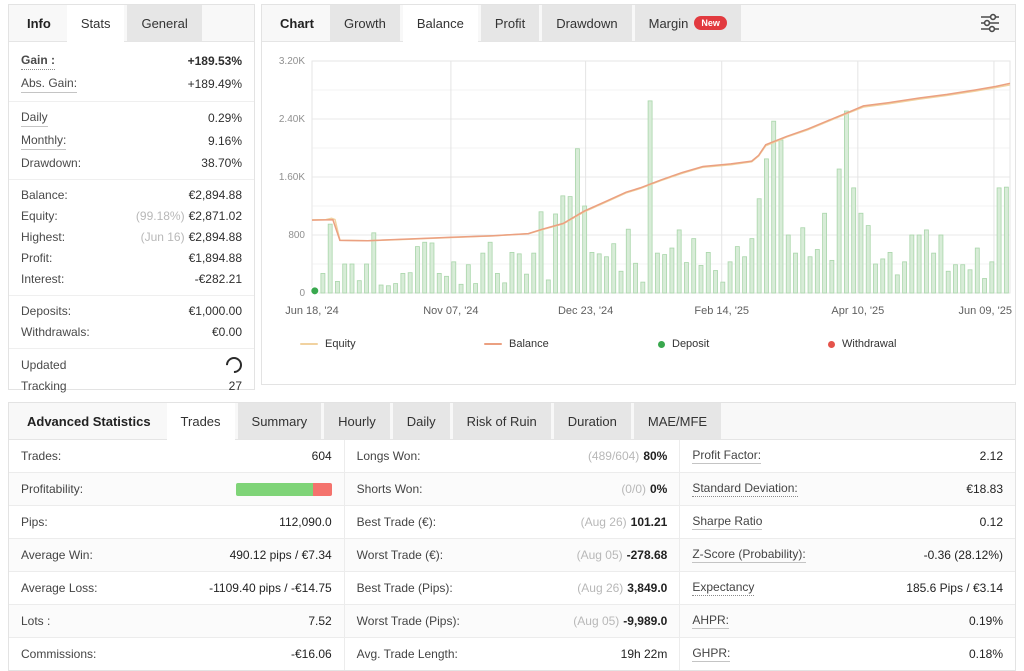 This screenshot has height=671, width=1024. I want to click on stat-cell-worst-trade-pips: Worst Trade (Pips): (Aug 05) -9,989.0, so click(513, 621).